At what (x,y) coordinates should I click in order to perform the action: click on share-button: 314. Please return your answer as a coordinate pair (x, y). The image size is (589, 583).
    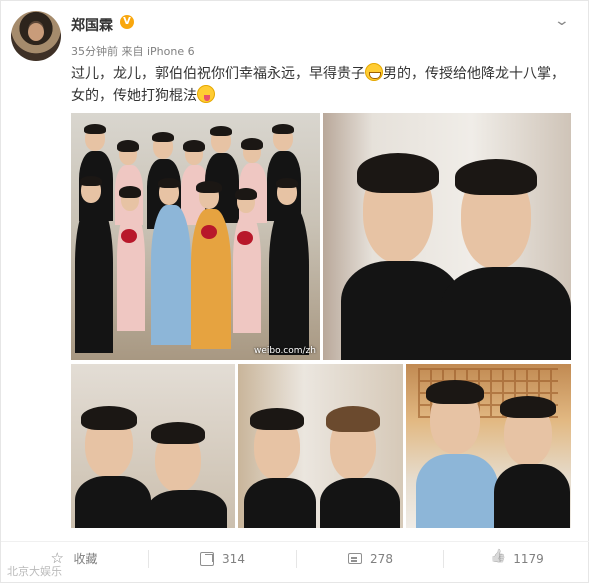
    Looking at the image, I should click on (222, 558).